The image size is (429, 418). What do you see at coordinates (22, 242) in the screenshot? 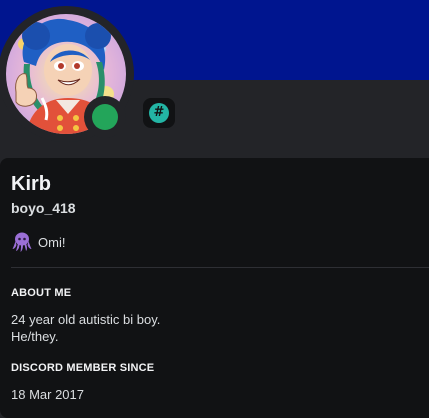
I see `octopus-emoji-icon` at bounding box center [22, 242].